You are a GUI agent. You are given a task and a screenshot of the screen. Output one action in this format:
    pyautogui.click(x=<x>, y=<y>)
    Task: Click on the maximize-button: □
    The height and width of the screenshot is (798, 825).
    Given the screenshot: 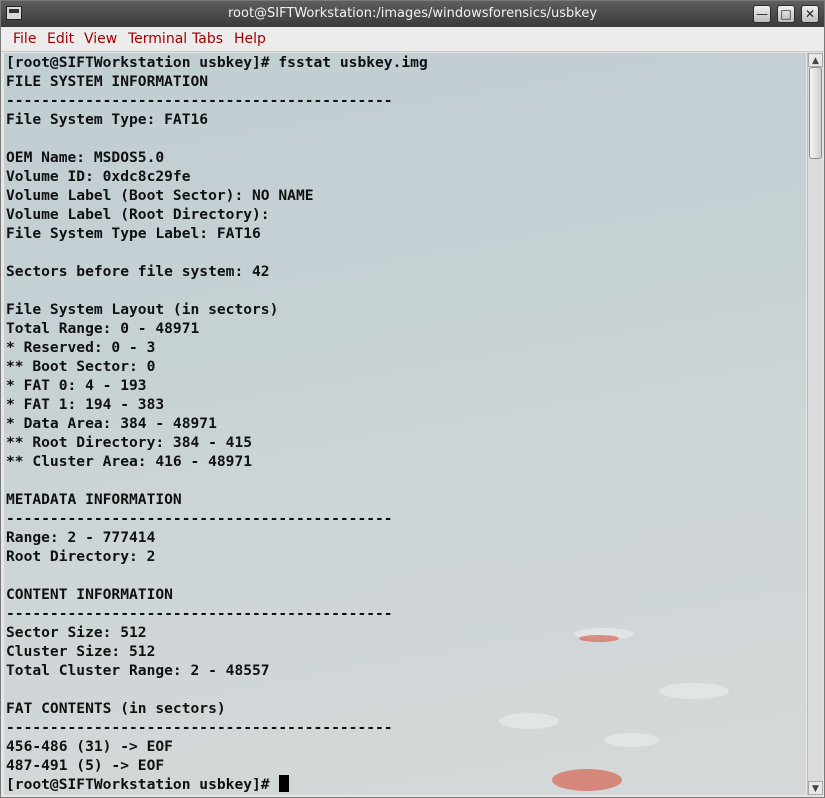 What is the action you would take?
    pyautogui.click(x=786, y=14)
    